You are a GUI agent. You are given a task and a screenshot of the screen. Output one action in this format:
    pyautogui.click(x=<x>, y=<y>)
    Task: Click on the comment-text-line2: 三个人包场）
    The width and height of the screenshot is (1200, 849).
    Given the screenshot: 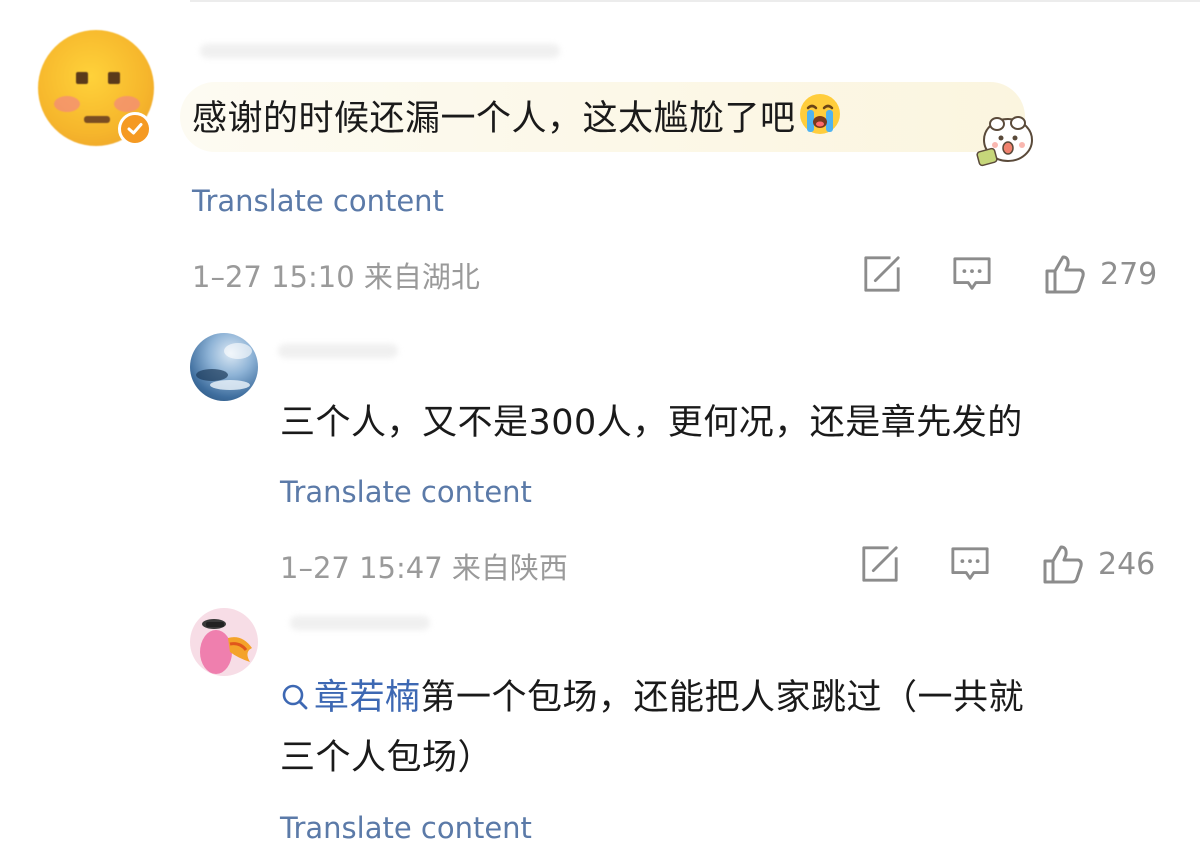 What is the action you would take?
    pyautogui.click(x=387, y=758)
    